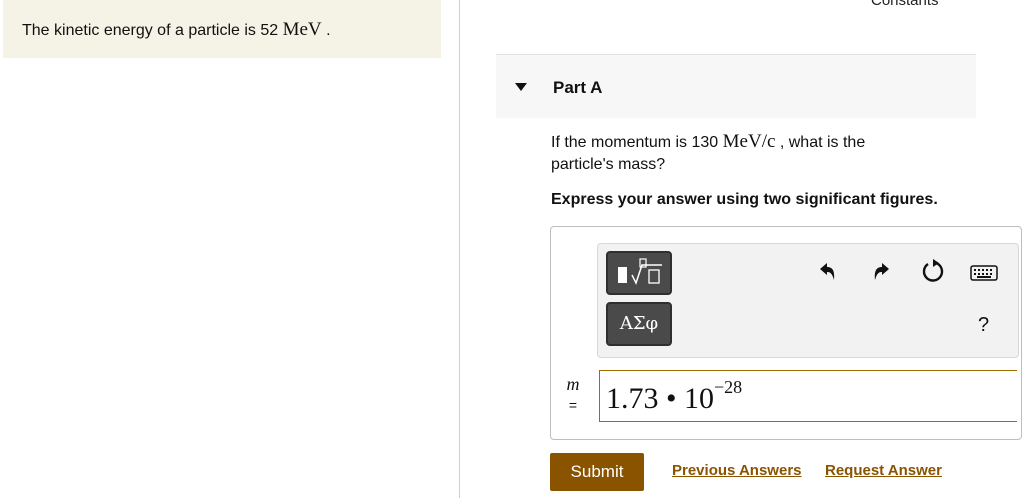  What do you see at coordinates (728, 387) in the screenshot?
I see `answer-exponent: −28` at bounding box center [728, 387].